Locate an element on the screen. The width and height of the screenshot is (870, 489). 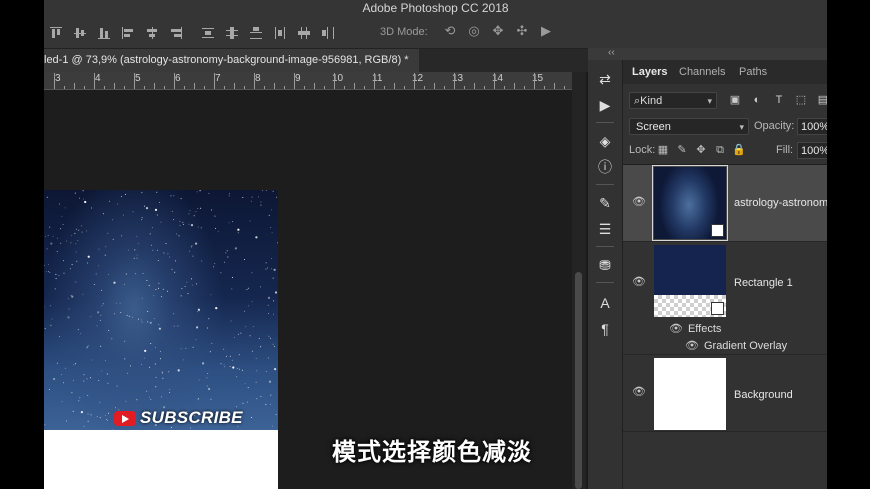
clone-source-icon: ⛃ is located at coordinates (605, 265).